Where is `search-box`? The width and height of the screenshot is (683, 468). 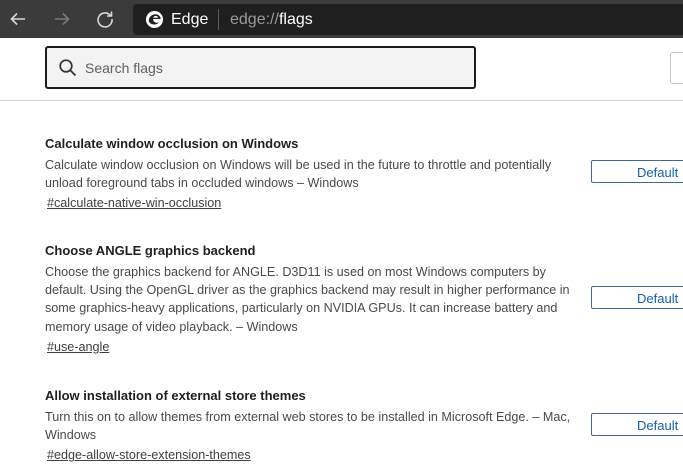 search-box is located at coordinates (260, 67).